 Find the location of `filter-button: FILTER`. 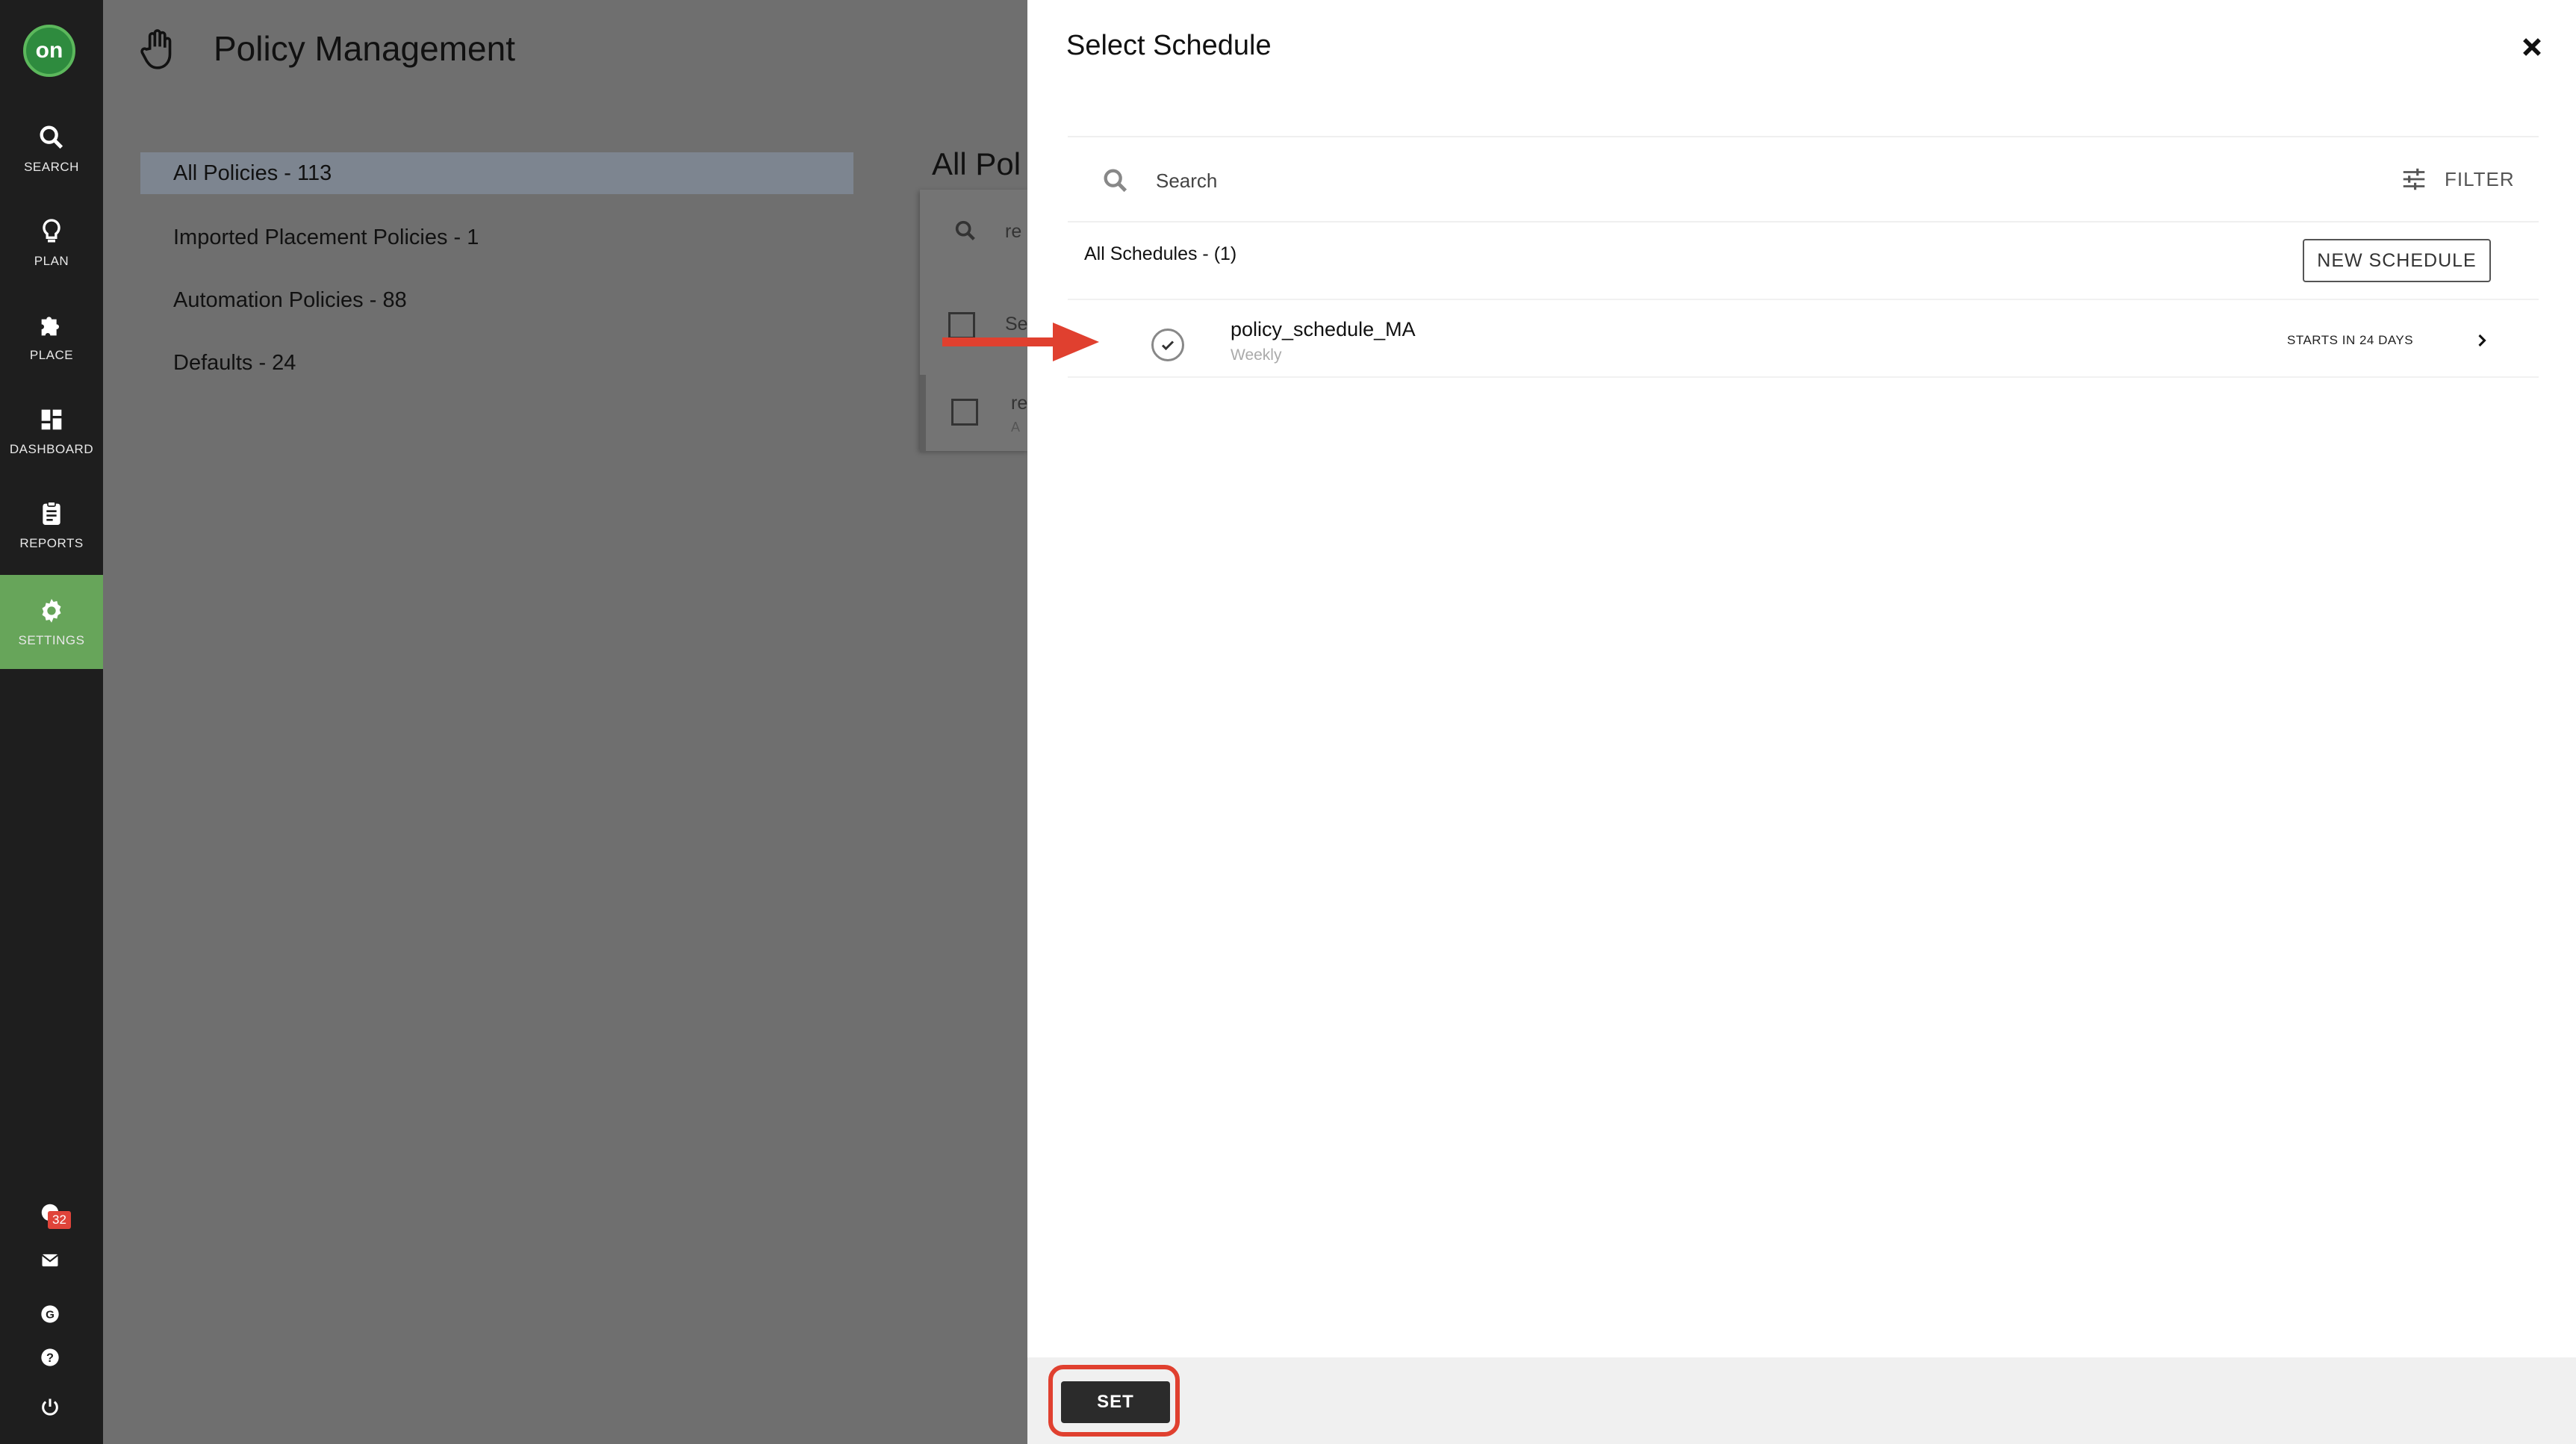

filter-button: FILTER is located at coordinates (2457, 179).